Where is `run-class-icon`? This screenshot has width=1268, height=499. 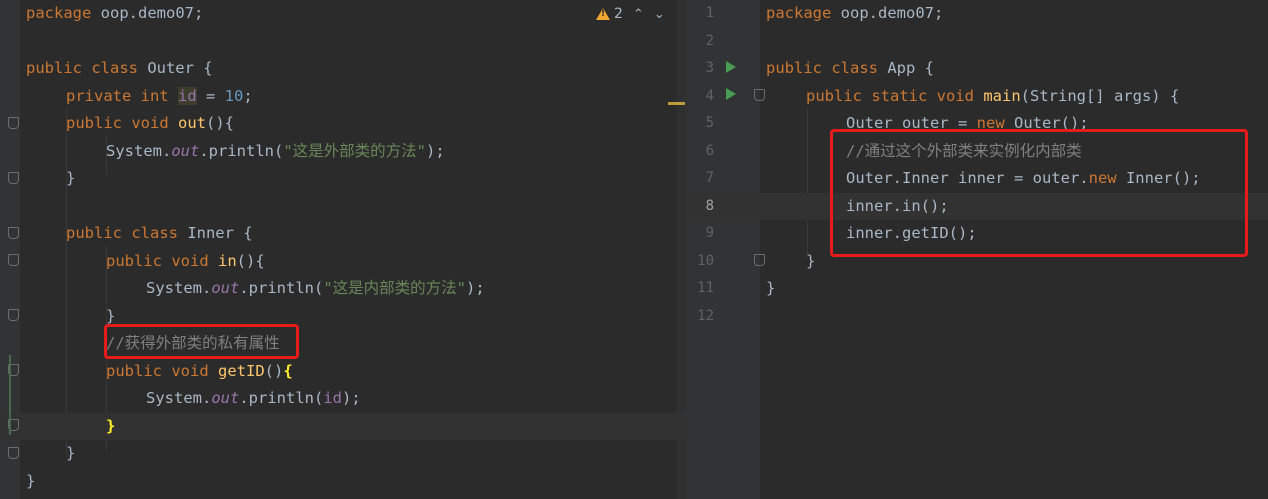
run-class-icon is located at coordinates (731, 67).